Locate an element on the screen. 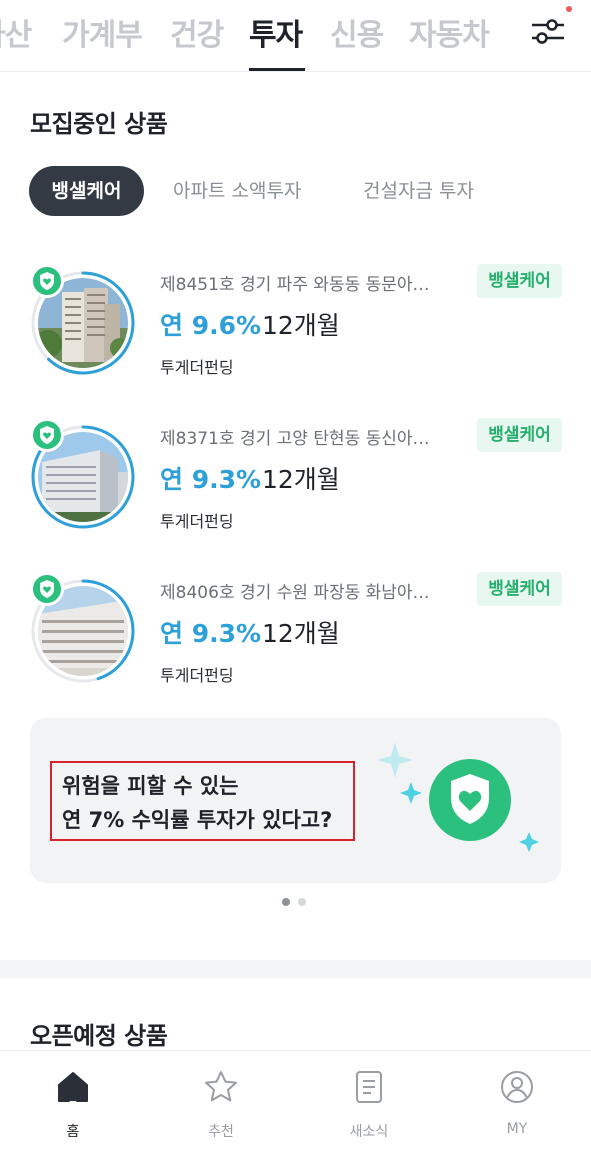  active-tab-underline is located at coordinates (277, 69).